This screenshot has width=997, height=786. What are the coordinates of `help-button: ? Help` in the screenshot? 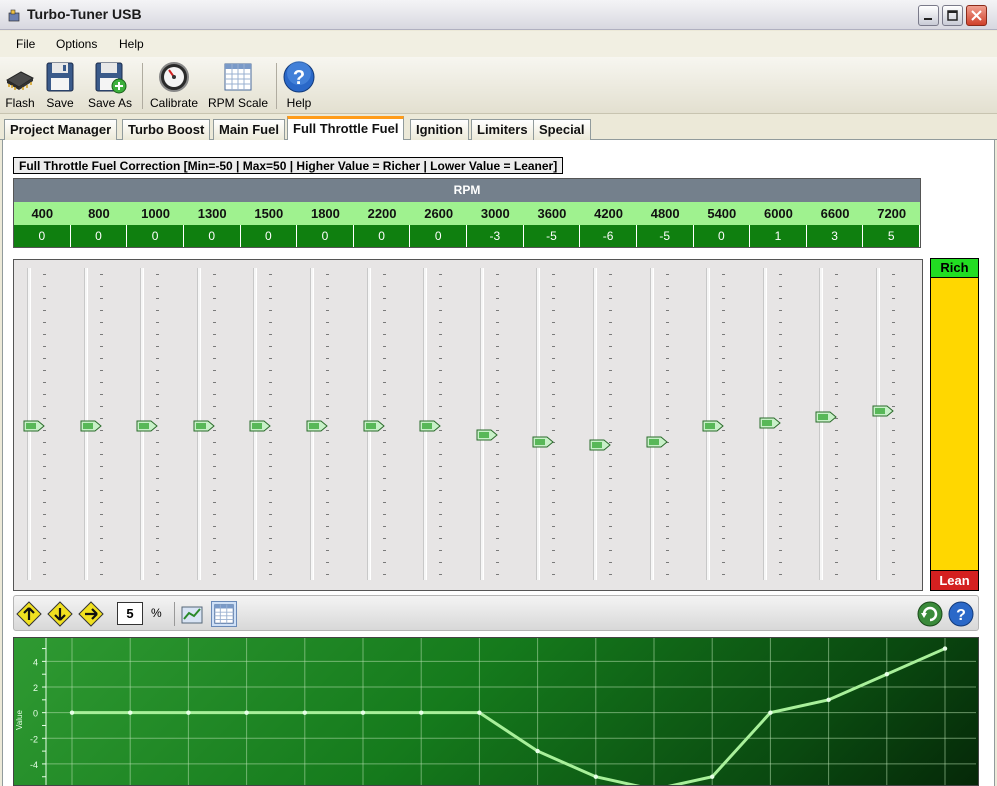 It's located at (299, 87).